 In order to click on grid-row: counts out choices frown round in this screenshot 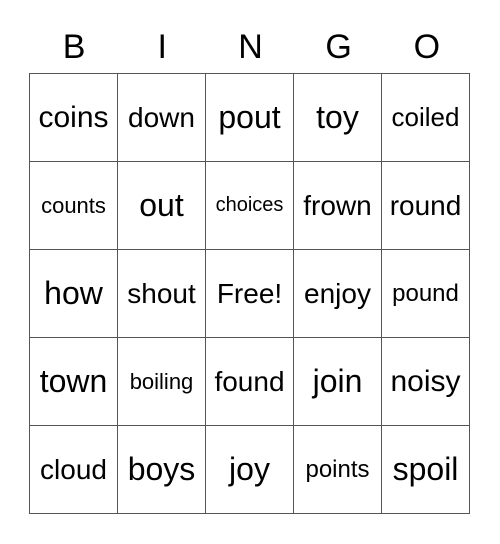, I will do `click(249, 205)`.